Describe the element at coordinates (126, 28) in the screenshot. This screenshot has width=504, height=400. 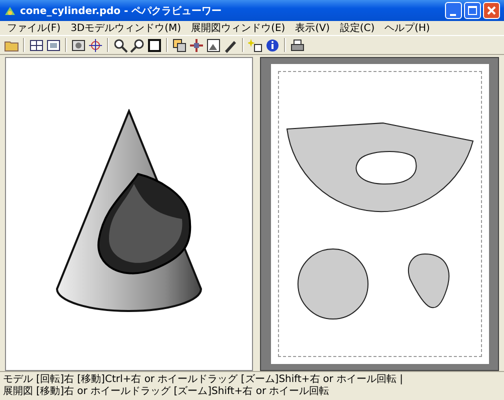
I see `menu-item: 3Dモデルウィンドウ(M)` at that location.